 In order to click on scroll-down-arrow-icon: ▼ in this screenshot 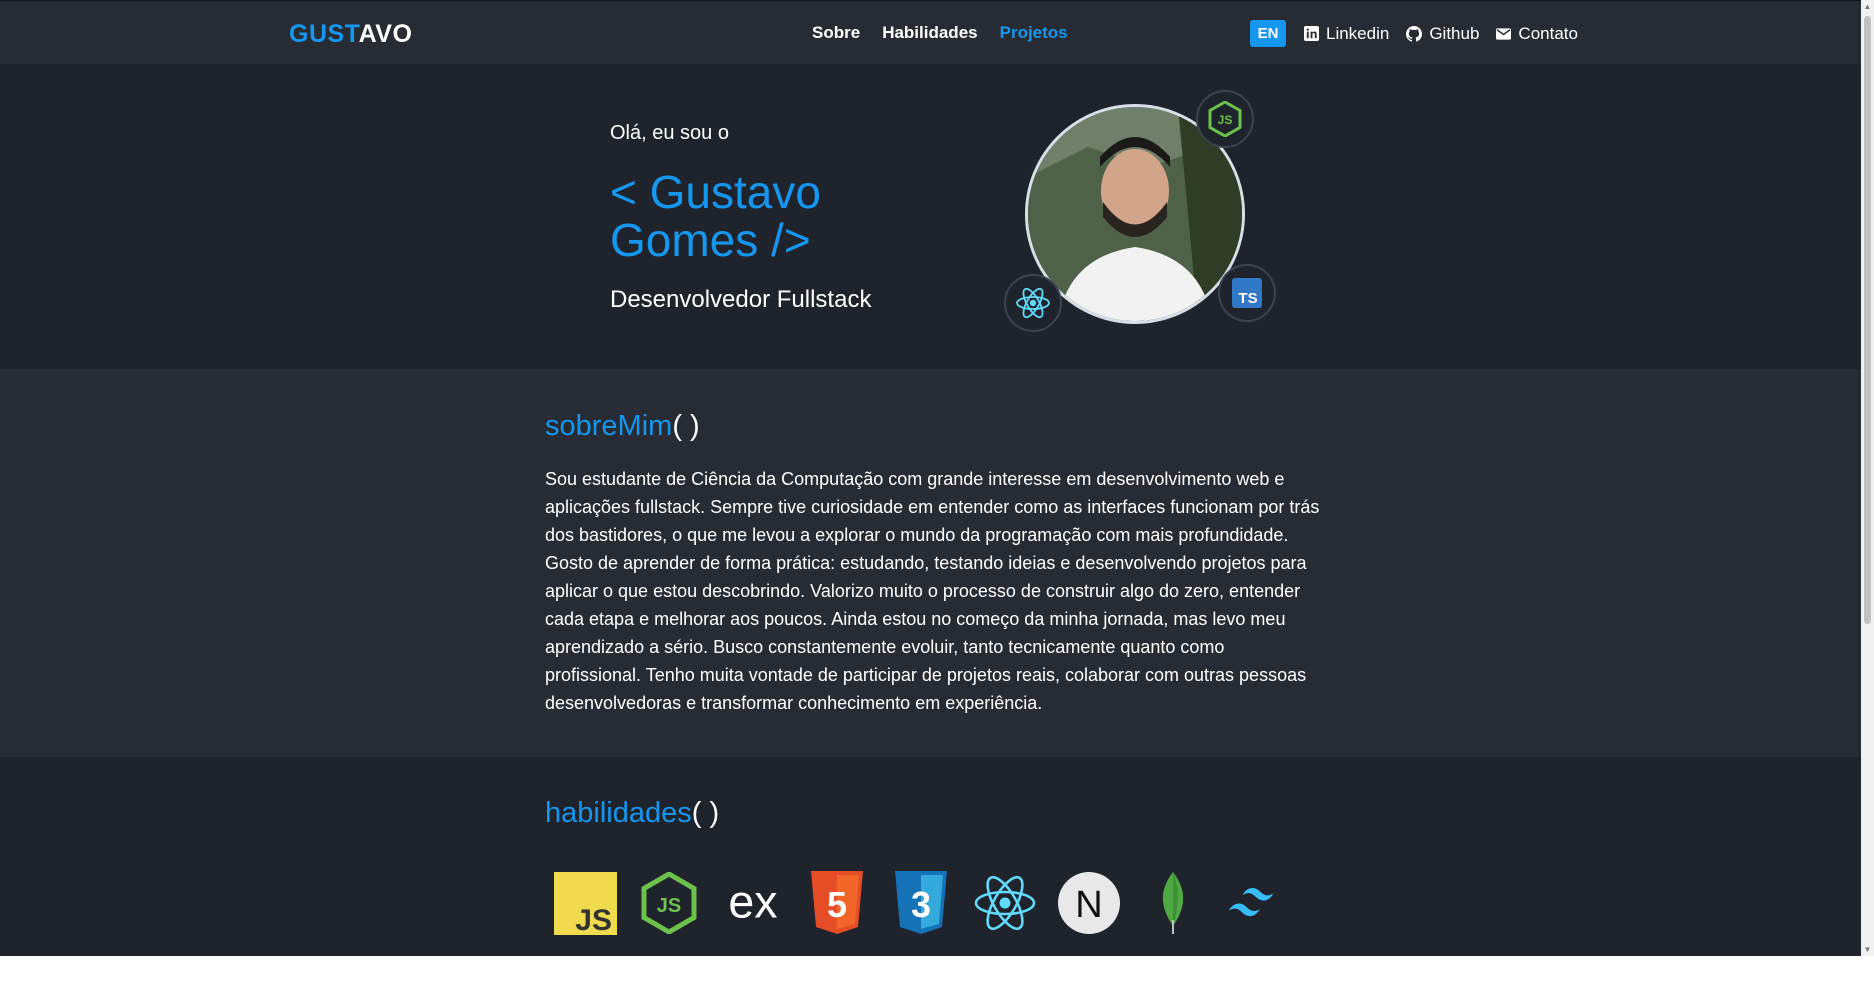, I will do `click(1867, 949)`.